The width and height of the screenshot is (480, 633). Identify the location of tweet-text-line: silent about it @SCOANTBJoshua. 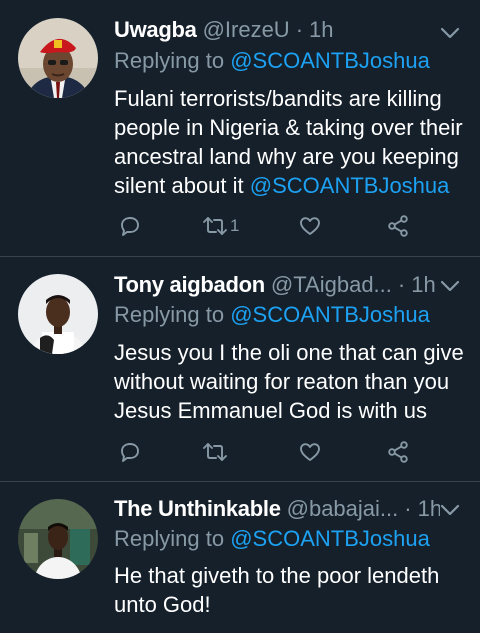
(289, 185).